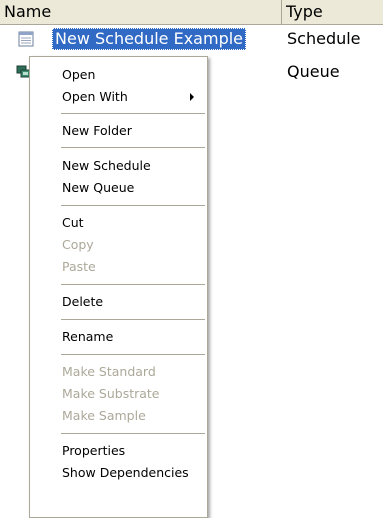 Image resolution: width=383 pixels, height=518 pixels. Describe the element at coordinates (118, 337) in the screenshot. I see `menu-item-rename: Rename` at that location.